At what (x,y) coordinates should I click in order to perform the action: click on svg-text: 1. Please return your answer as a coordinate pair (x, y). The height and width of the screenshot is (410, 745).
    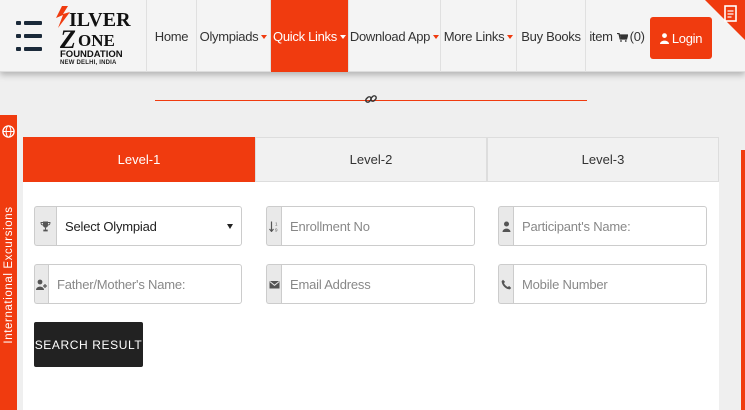
    Looking at the image, I should click on (276, 223).